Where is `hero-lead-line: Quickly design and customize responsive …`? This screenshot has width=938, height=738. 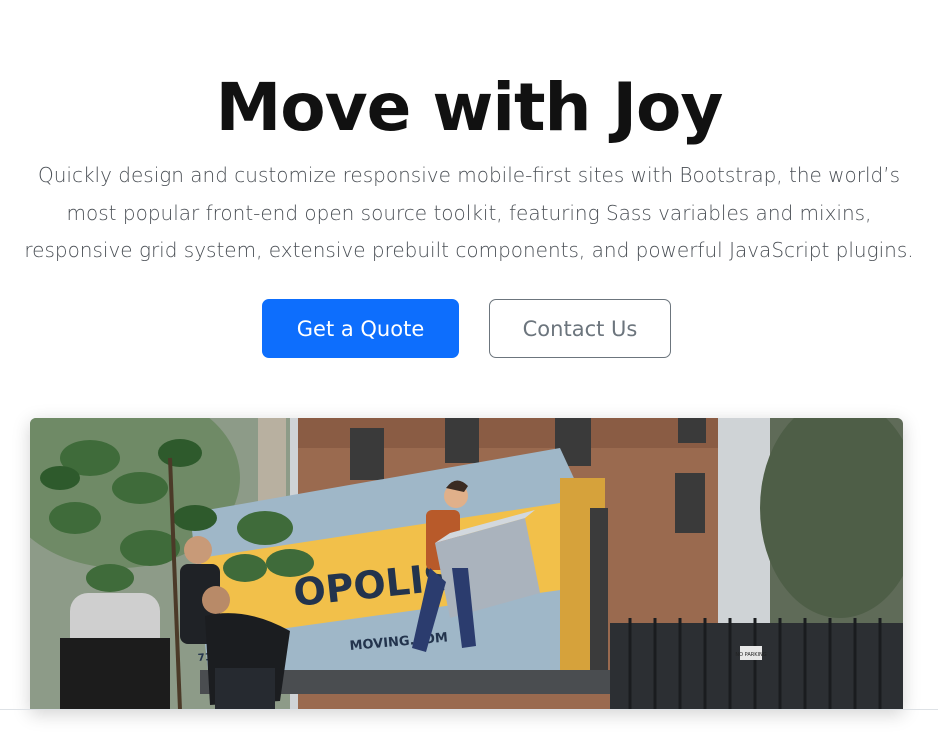 hero-lead-line: Quickly design and customize responsive … is located at coordinates (469, 175).